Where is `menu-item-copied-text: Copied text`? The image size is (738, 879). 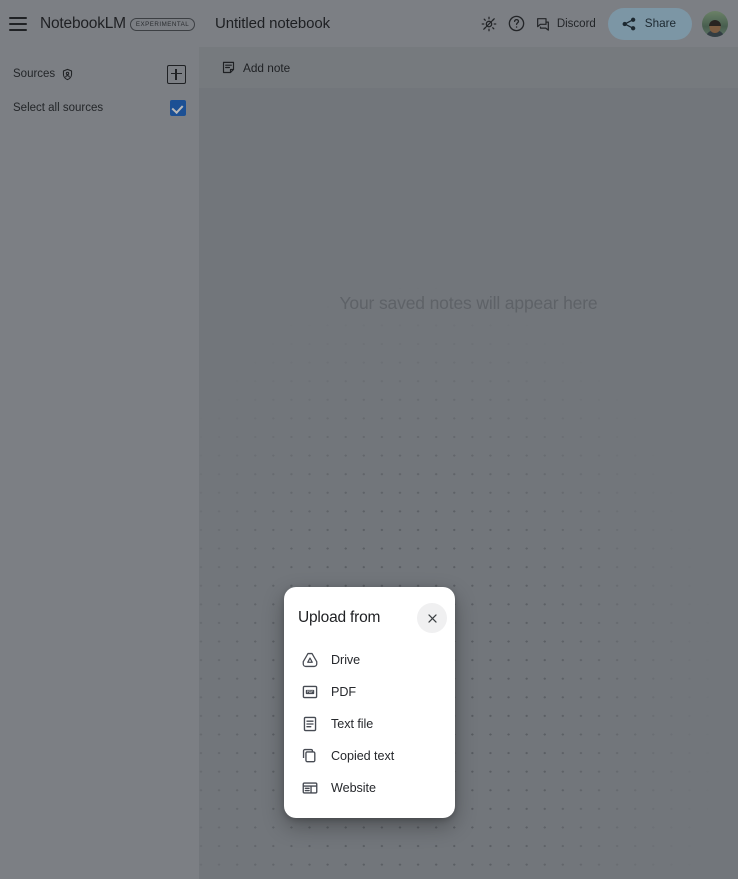 menu-item-copied-text: Copied text is located at coordinates (369, 756).